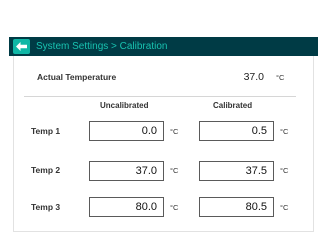 The height and width of the screenshot is (252, 327). I want to click on divider, so click(160, 96).